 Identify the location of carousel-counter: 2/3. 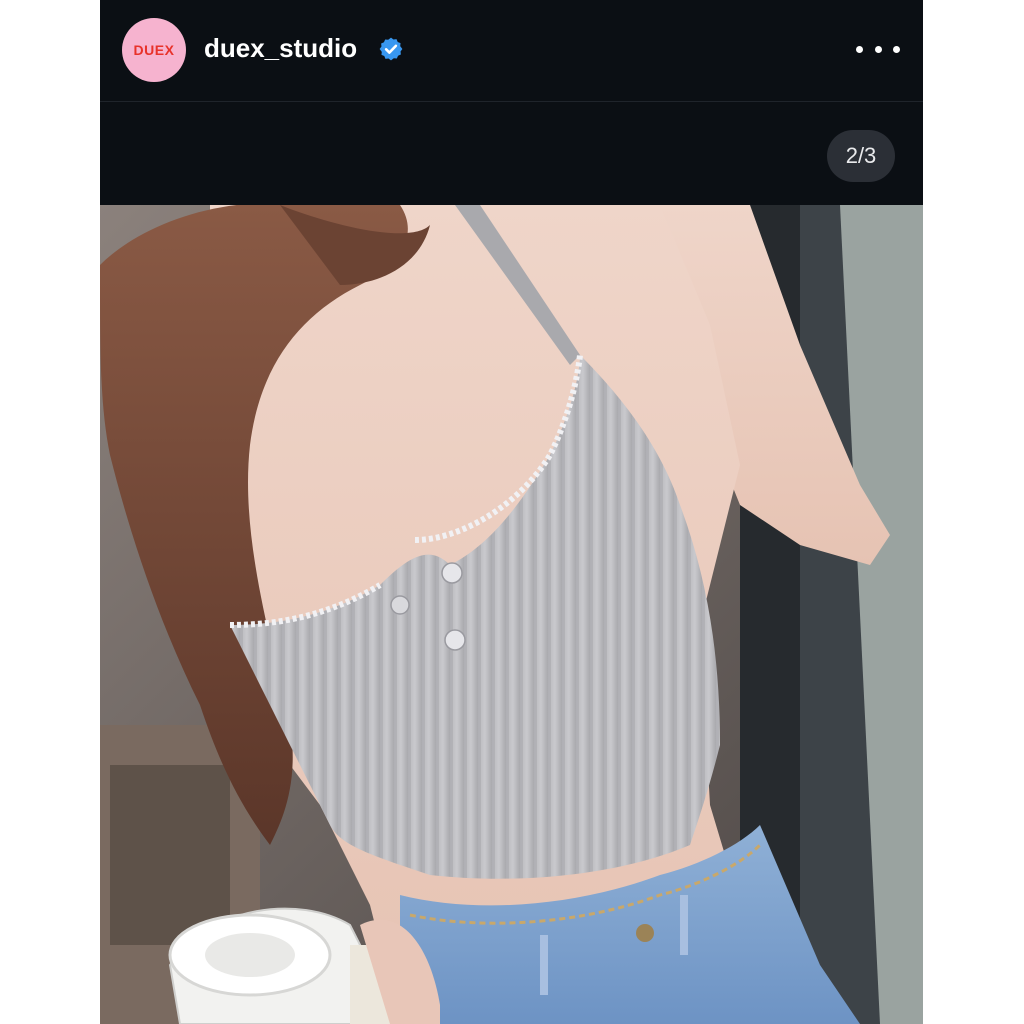
(861, 156).